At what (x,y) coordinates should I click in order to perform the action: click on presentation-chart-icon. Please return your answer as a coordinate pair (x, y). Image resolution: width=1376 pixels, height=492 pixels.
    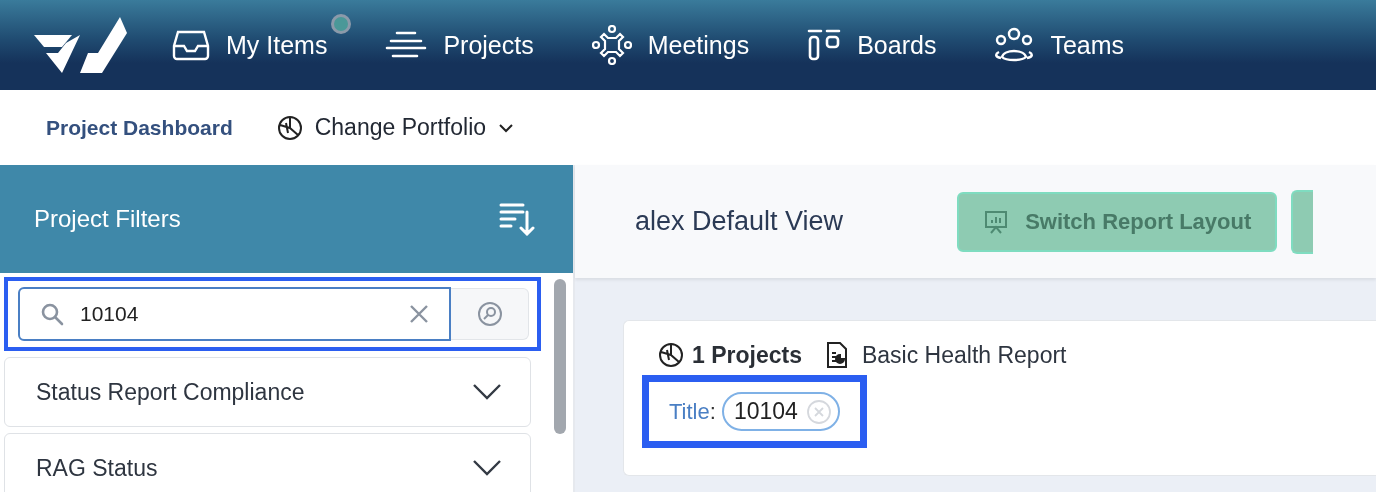
    Looking at the image, I should click on (996, 221).